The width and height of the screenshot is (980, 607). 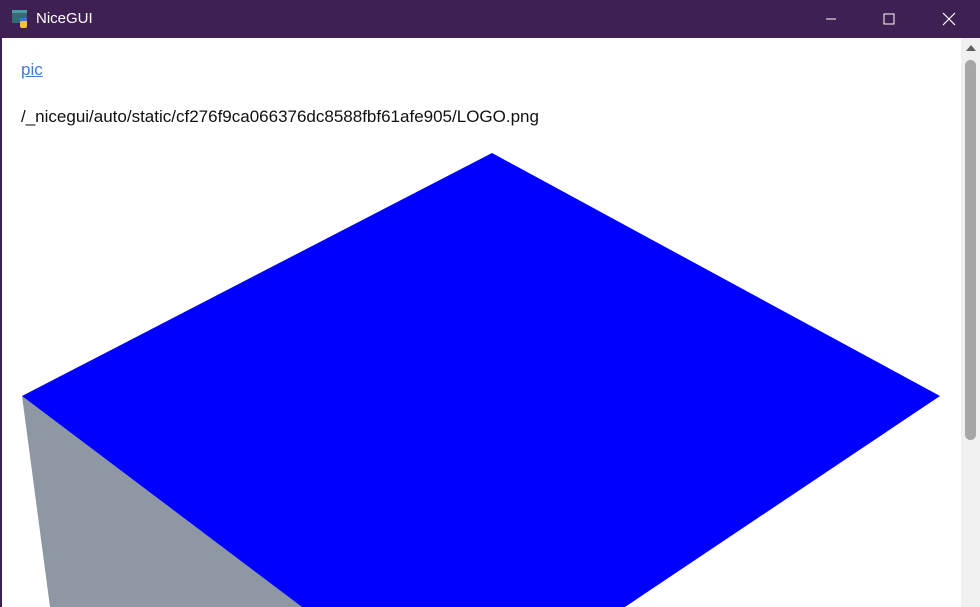 I want to click on maximize-icon, so click(x=889, y=19).